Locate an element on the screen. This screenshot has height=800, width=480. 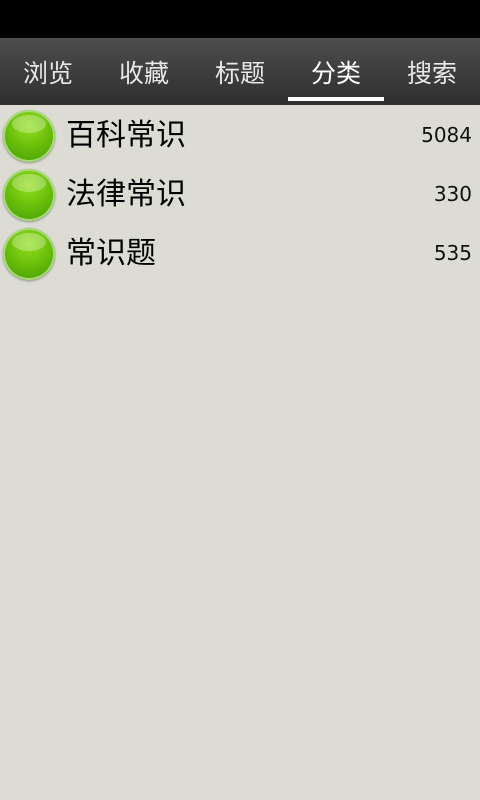
tab-favorites: 收藏 is located at coordinates (144, 71).